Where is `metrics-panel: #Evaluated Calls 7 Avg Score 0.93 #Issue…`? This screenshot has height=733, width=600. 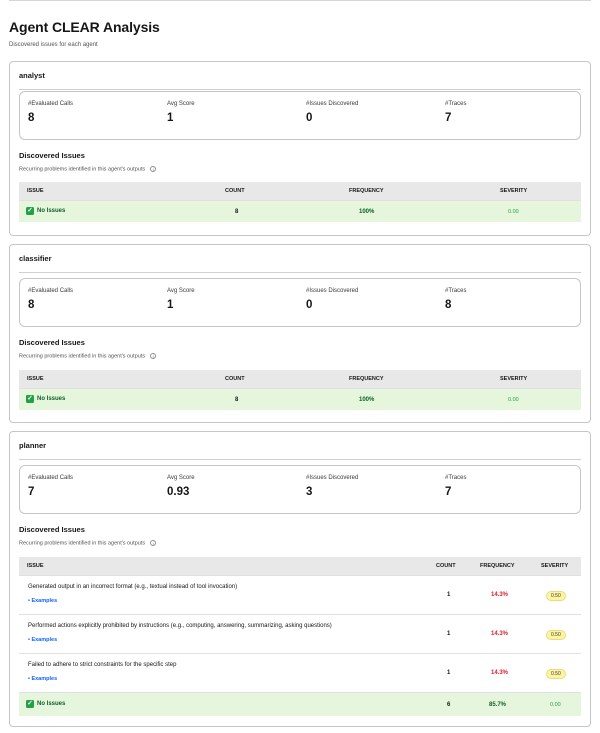 metrics-panel: #Evaluated Calls 7 Avg Score 0.93 #Issue… is located at coordinates (300, 489).